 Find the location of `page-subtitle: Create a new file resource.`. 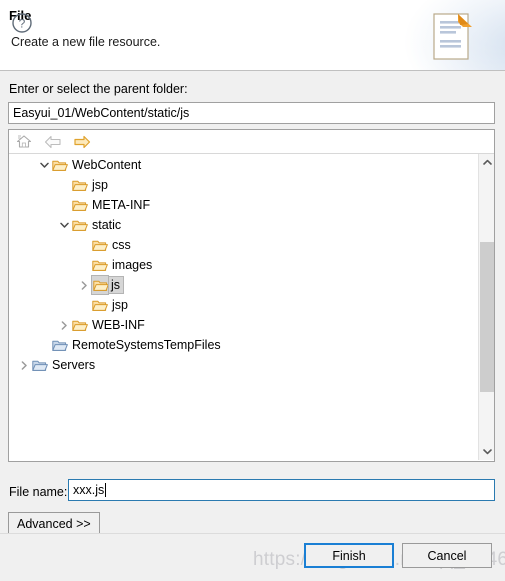

page-subtitle: Create a new file resource. is located at coordinates (86, 42).